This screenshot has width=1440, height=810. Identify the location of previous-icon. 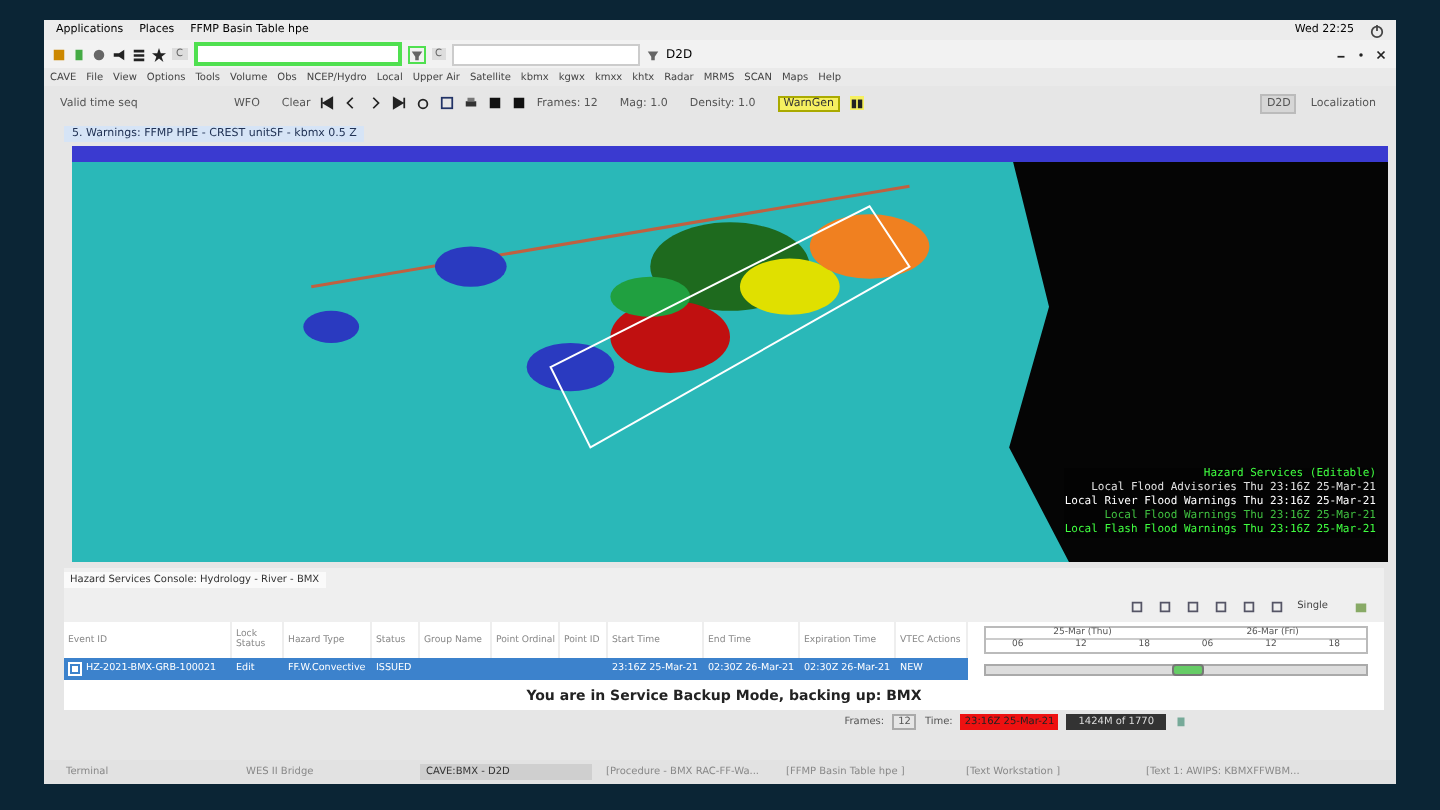
(351, 103).